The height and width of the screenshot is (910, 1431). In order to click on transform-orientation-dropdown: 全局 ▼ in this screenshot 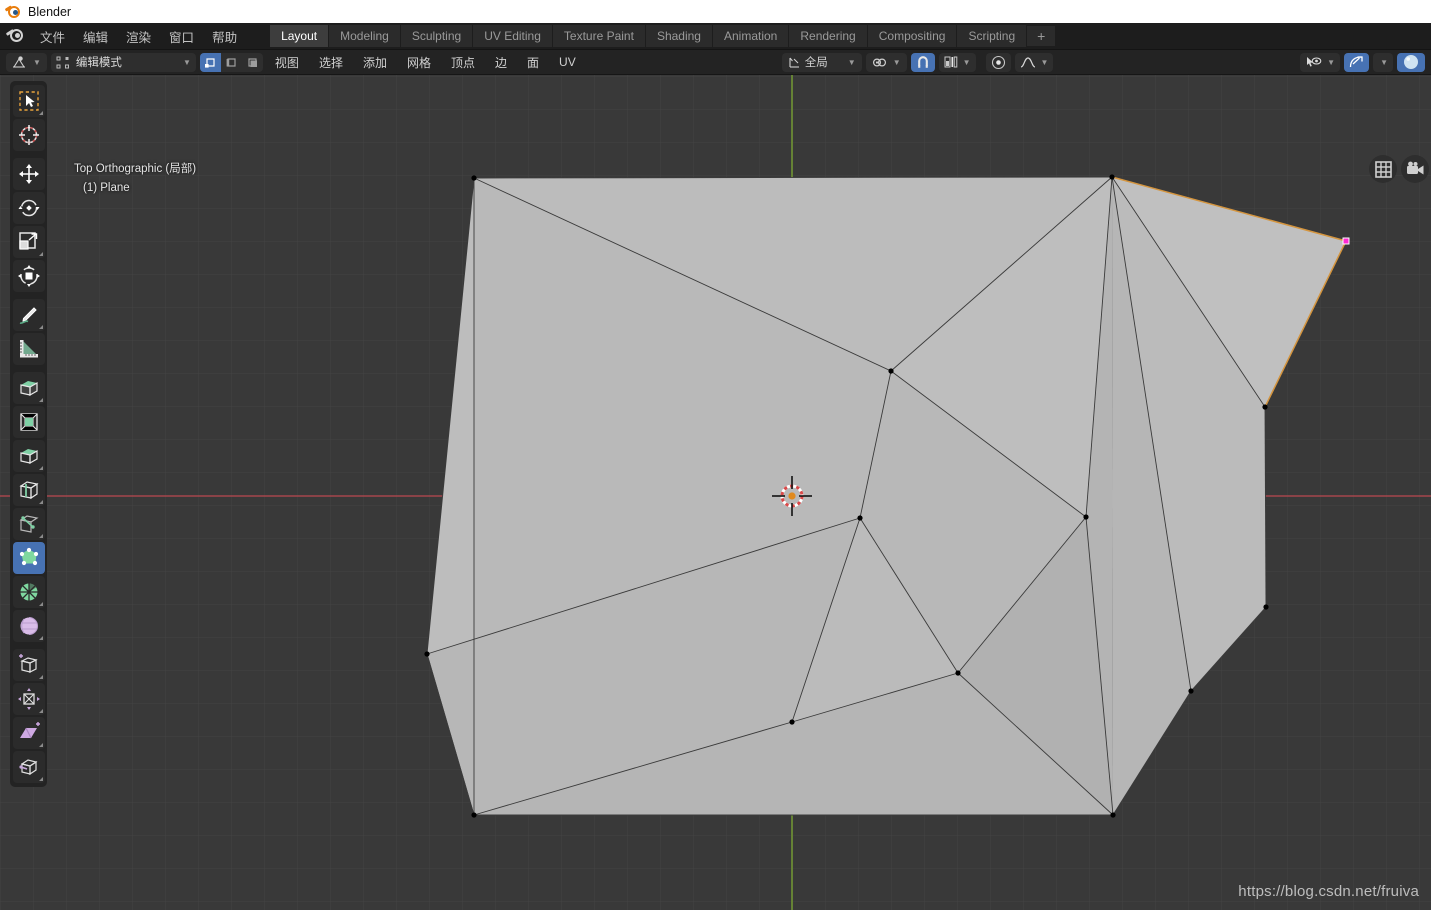, I will do `click(821, 62)`.